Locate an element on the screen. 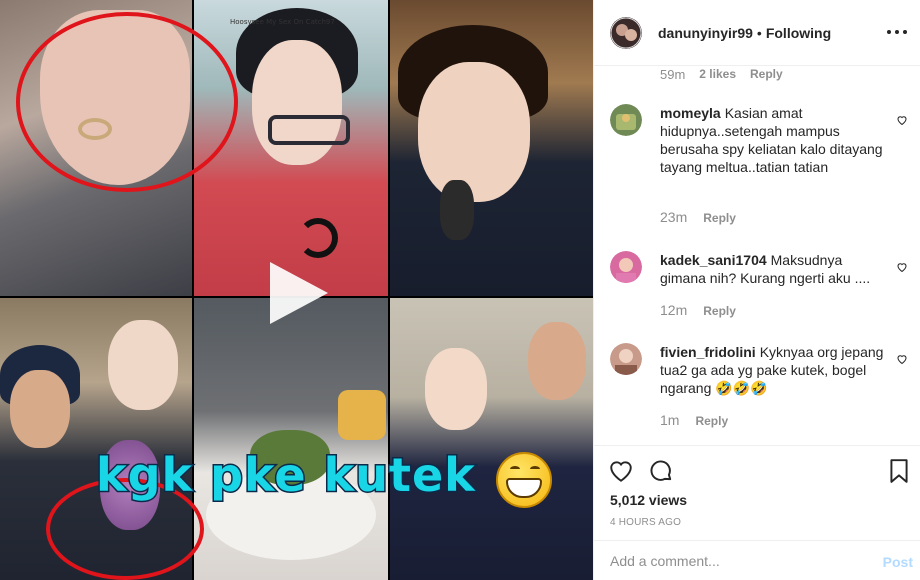  following-button: Following is located at coordinates (798, 33).